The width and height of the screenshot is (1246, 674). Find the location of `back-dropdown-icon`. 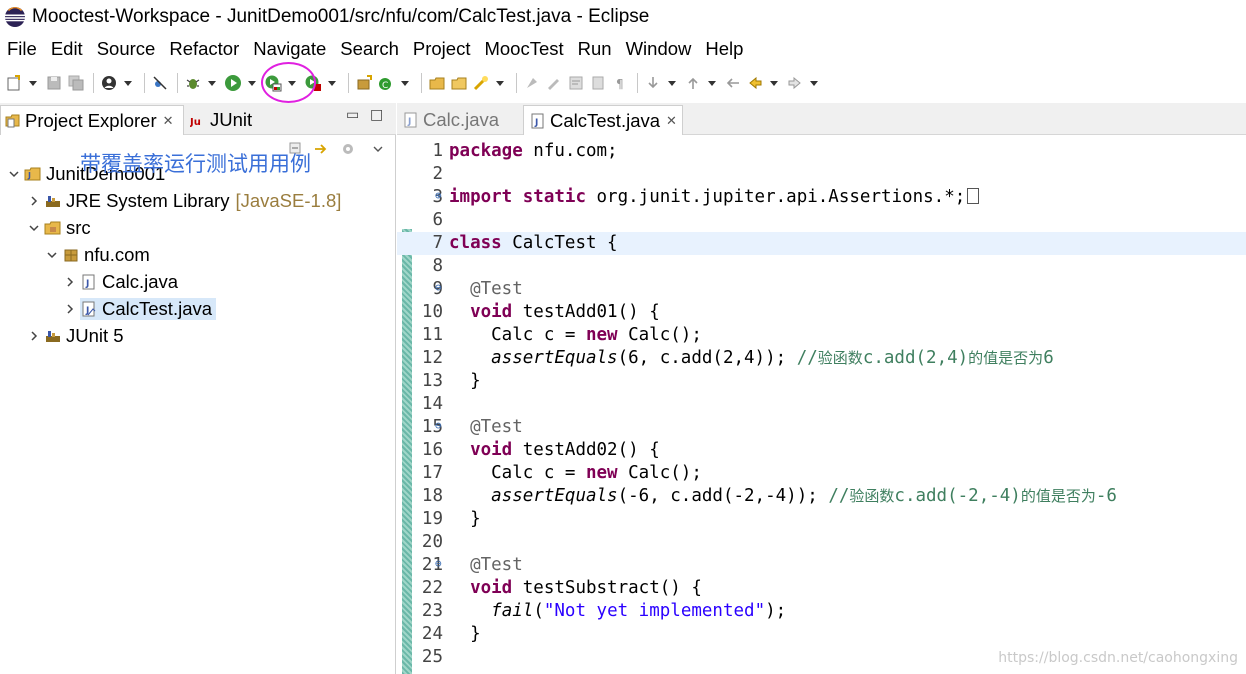

back-dropdown-icon is located at coordinates (774, 83).